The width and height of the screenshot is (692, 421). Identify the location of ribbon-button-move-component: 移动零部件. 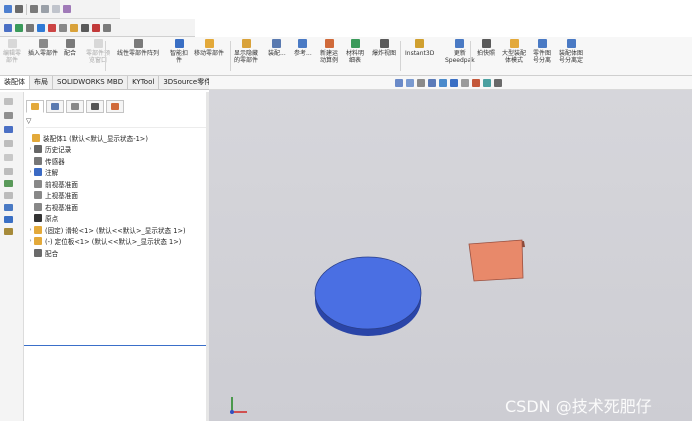
(209, 56).